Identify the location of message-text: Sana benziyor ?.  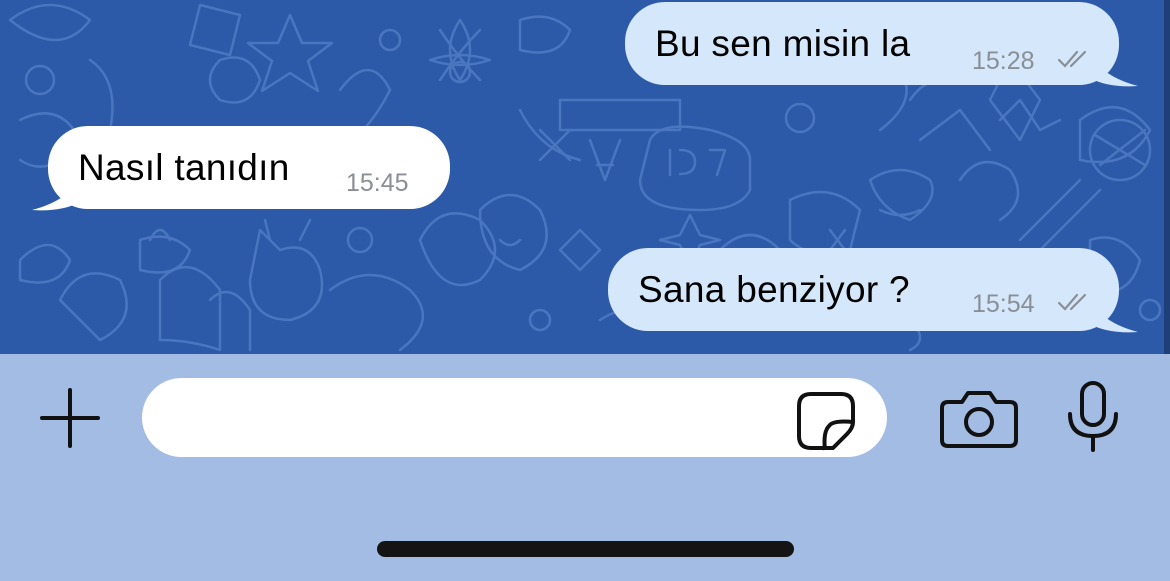
(774, 289).